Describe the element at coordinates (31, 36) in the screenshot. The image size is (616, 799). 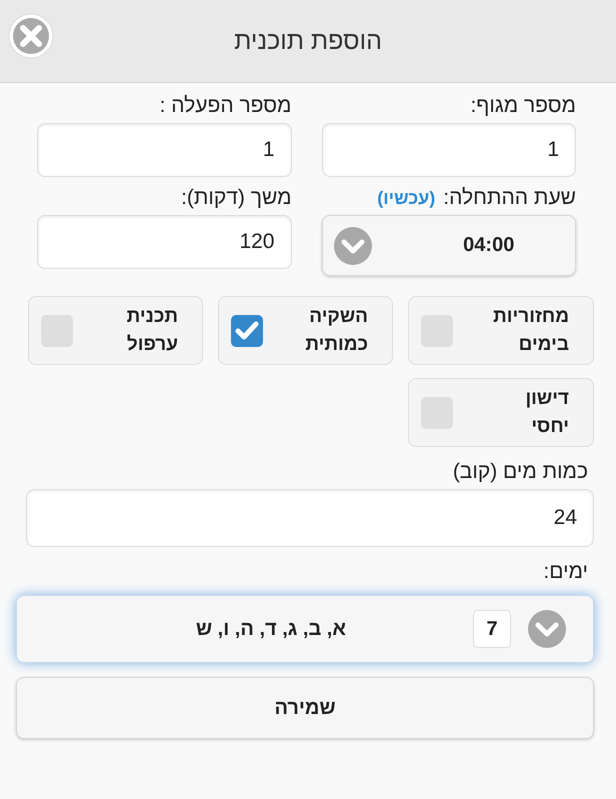
I see `close-icon` at that location.